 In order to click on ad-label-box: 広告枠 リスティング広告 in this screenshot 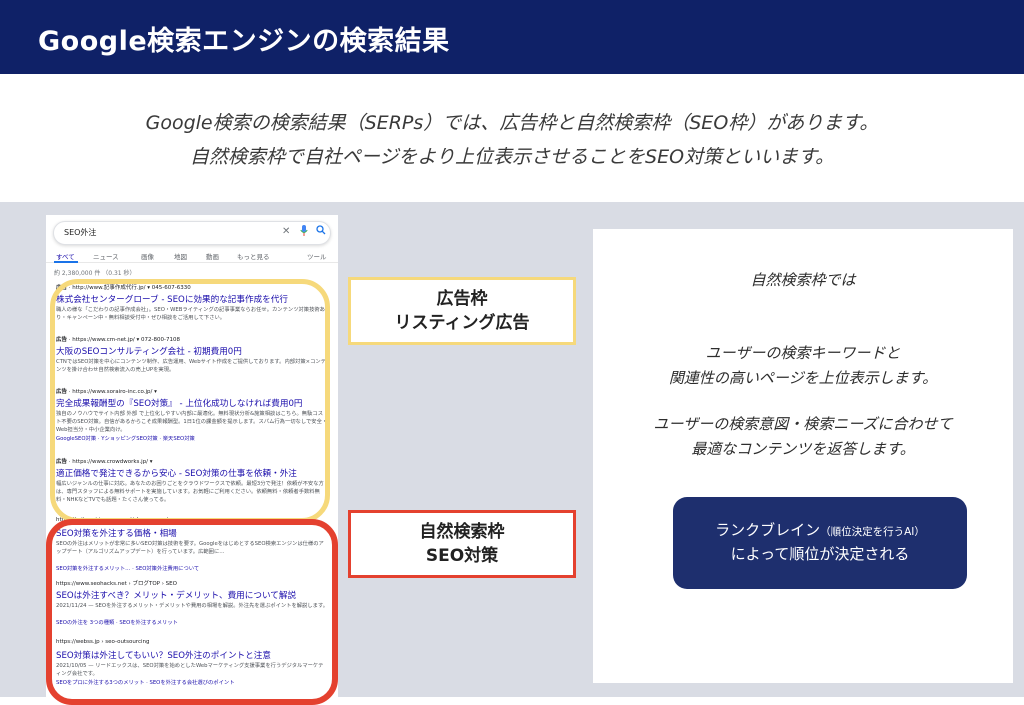, I will do `click(462, 311)`.